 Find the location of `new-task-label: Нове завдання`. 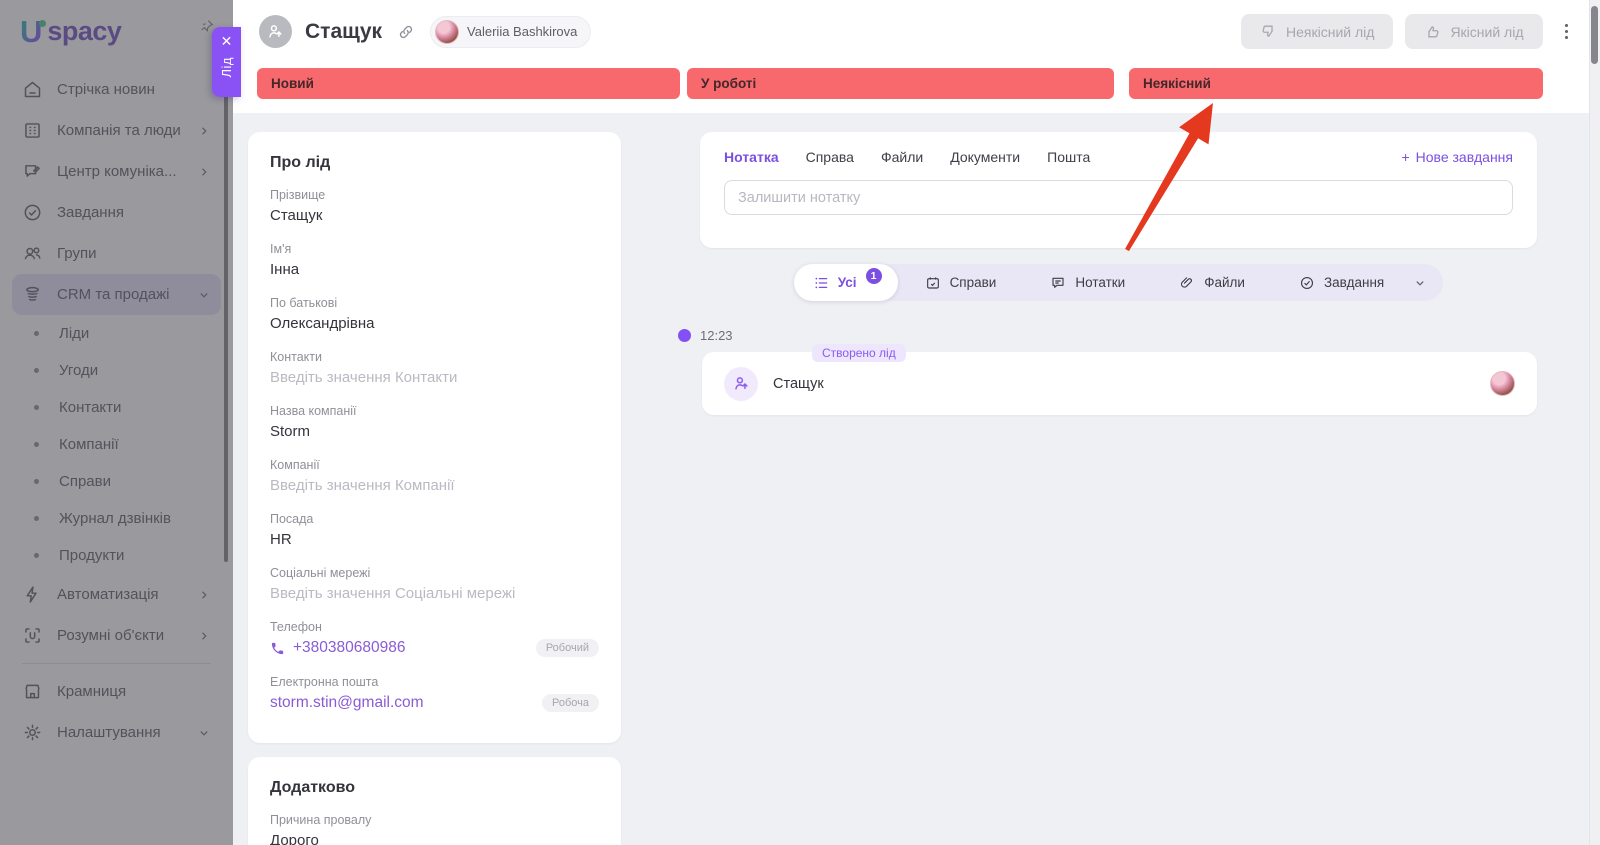

new-task-label: Нове завдання is located at coordinates (1464, 157).